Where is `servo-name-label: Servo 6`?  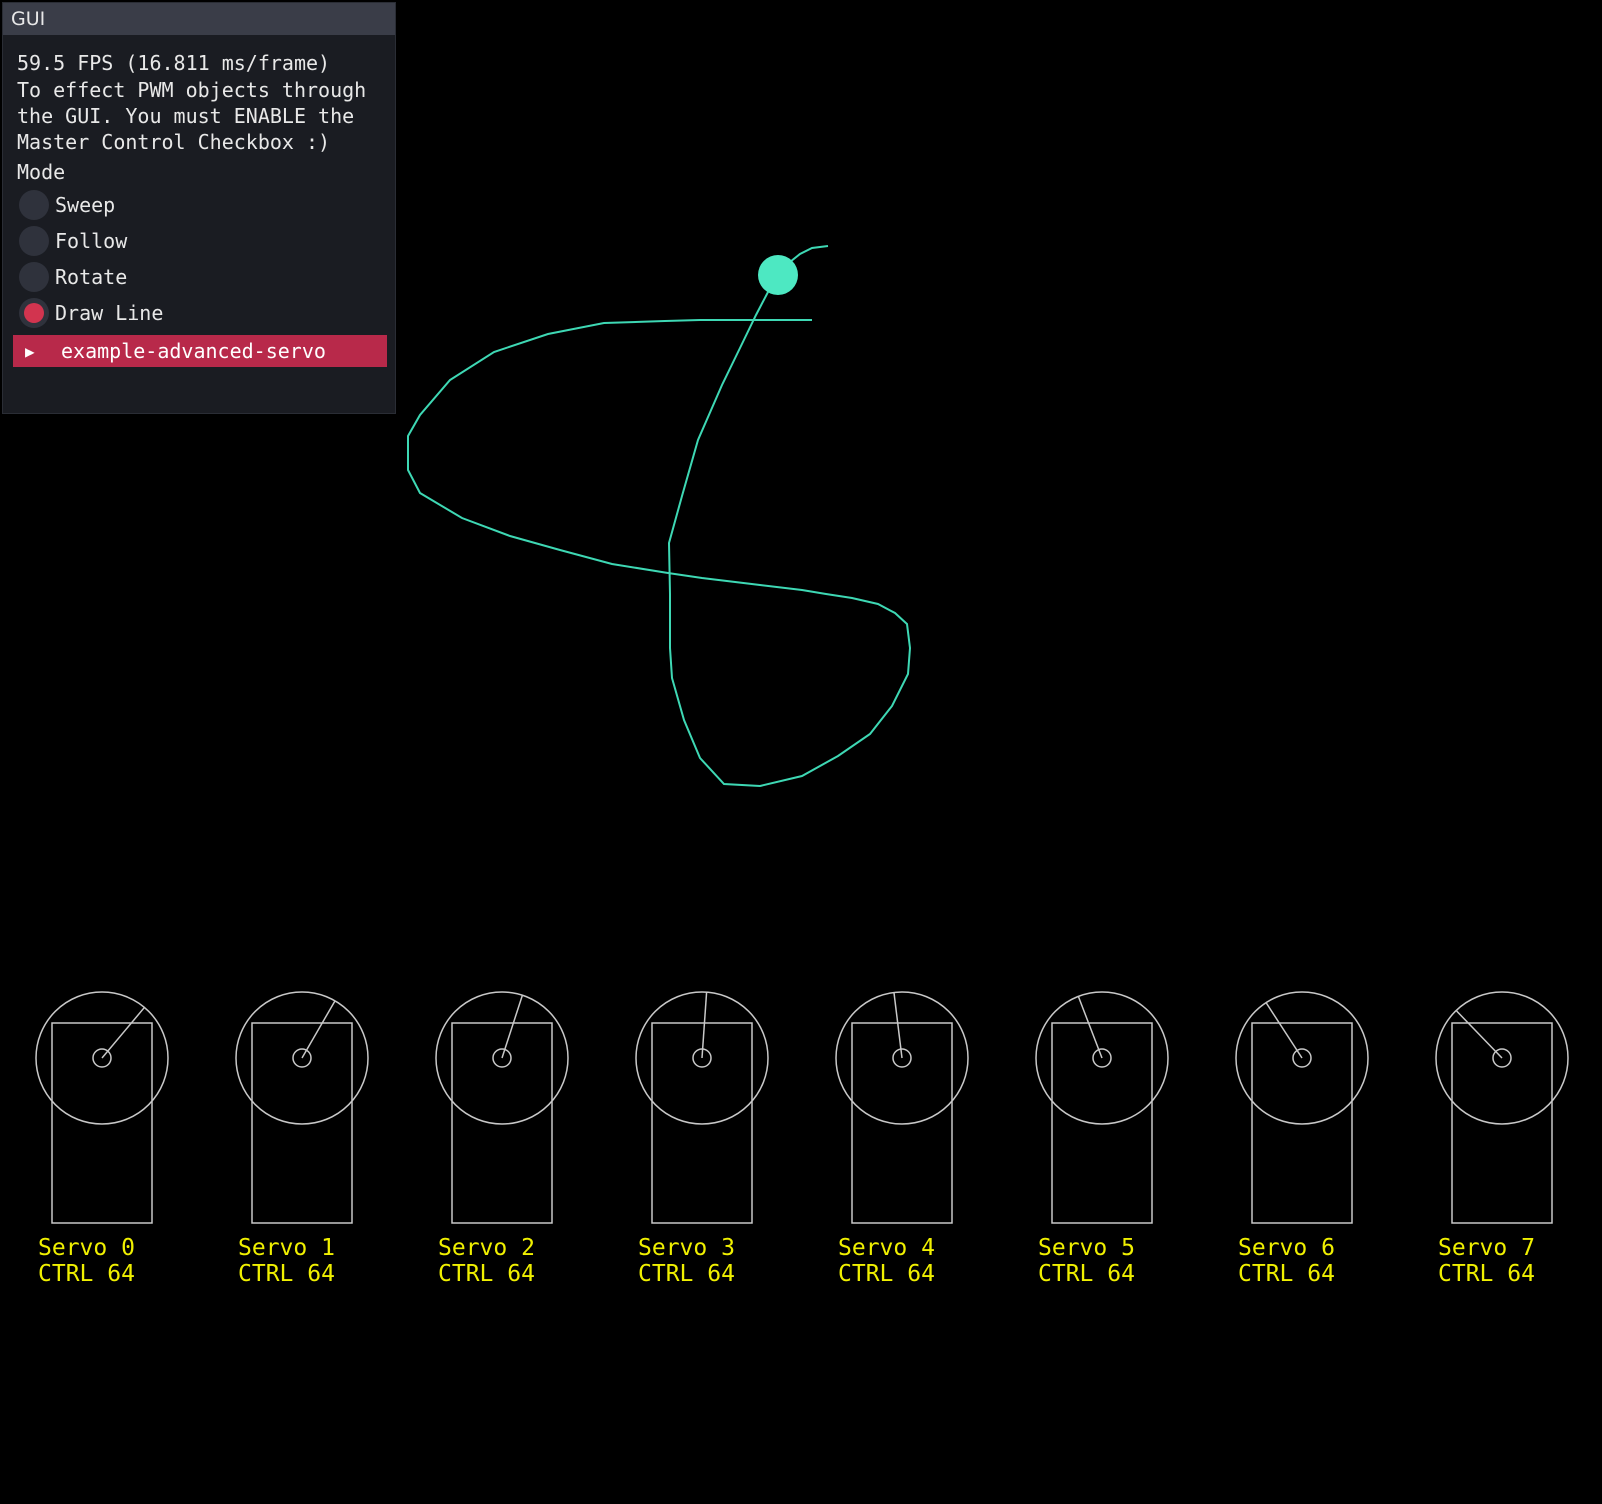 servo-name-label: Servo 6 is located at coordinates (1286, 1248).